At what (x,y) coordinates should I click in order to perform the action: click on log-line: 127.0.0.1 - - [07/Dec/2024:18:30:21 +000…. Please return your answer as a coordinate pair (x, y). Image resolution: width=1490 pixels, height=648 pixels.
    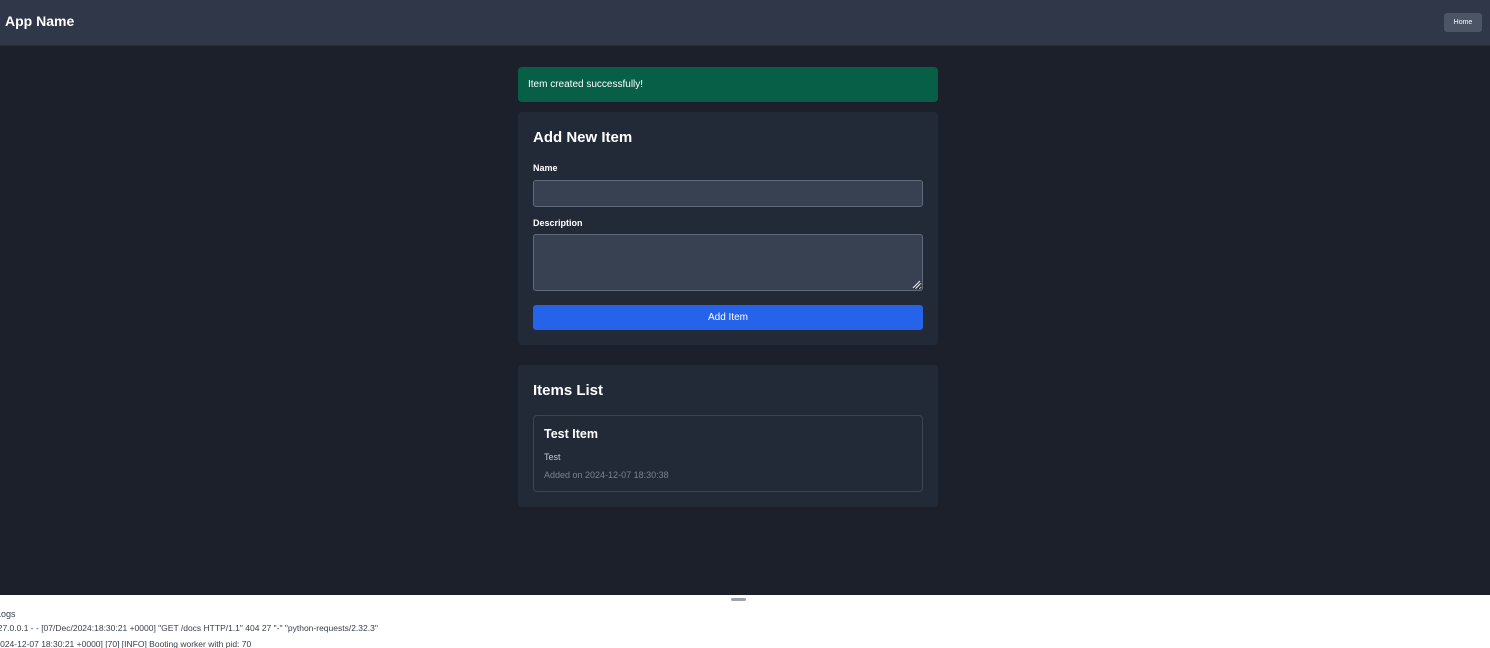
    Looking at the image, I should click on (189, 628).